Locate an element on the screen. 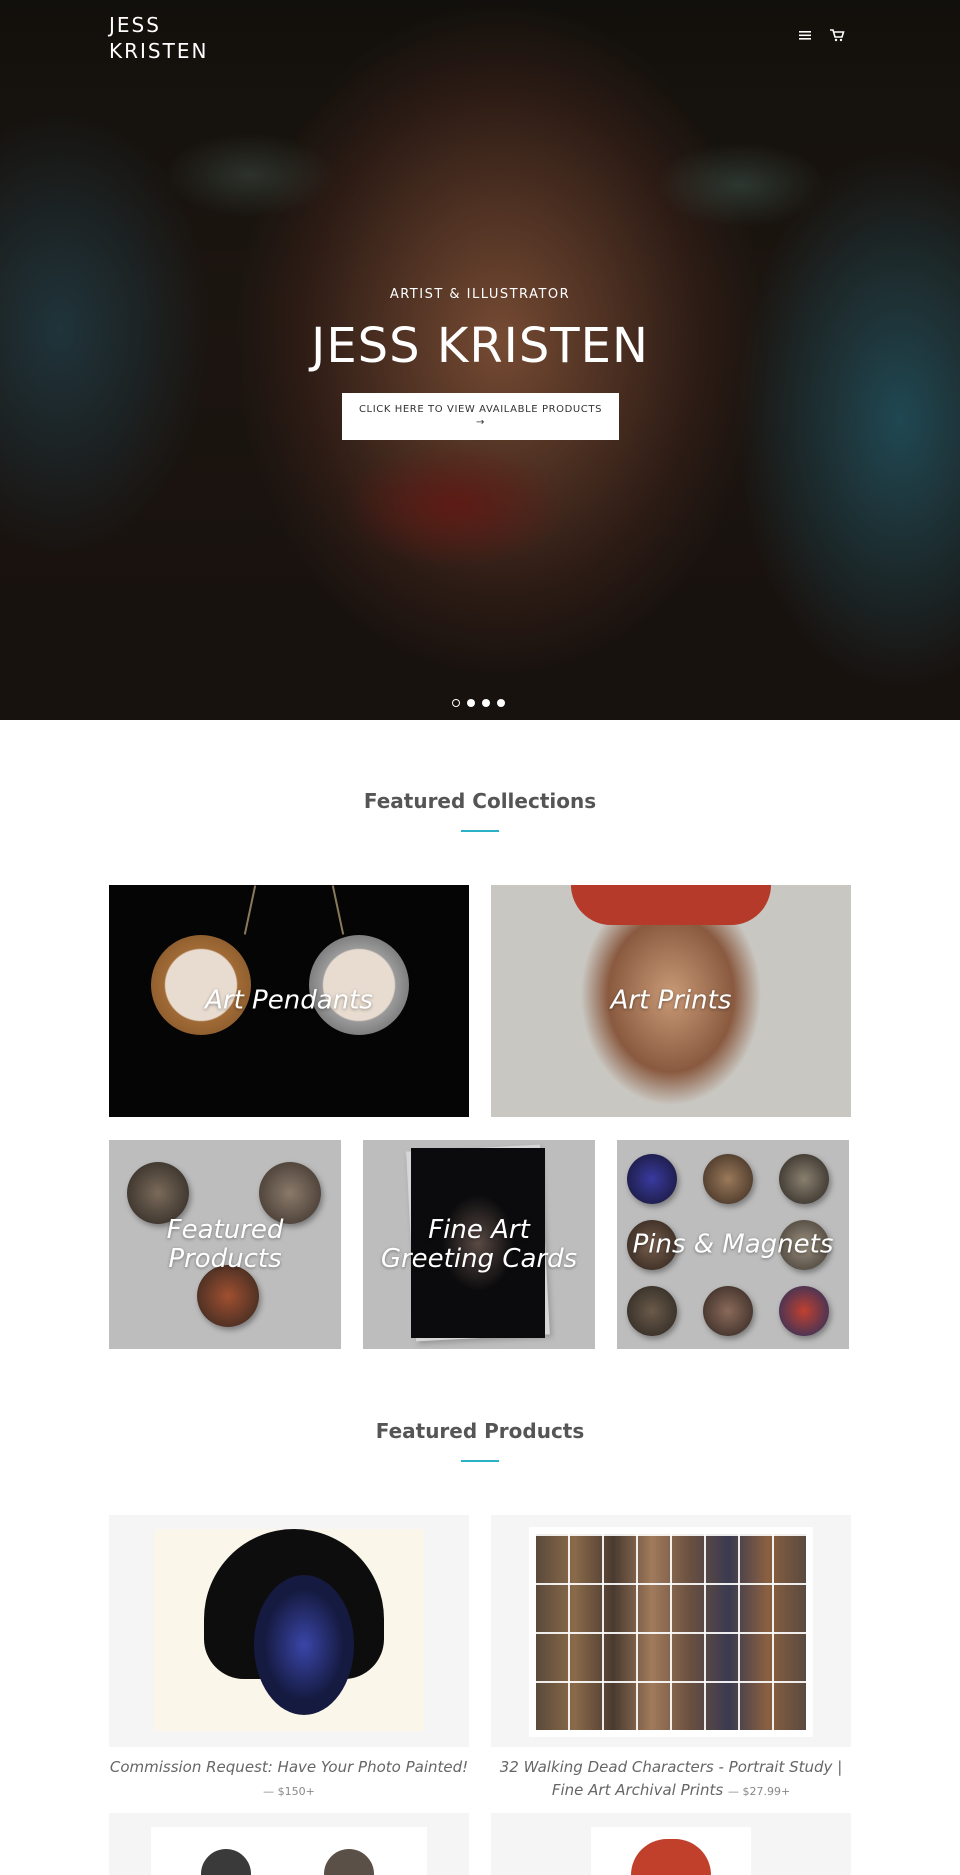 This screenshot has height=1875, width=960. collection-label: Art Pendants is located at coordinates (289, 1000).